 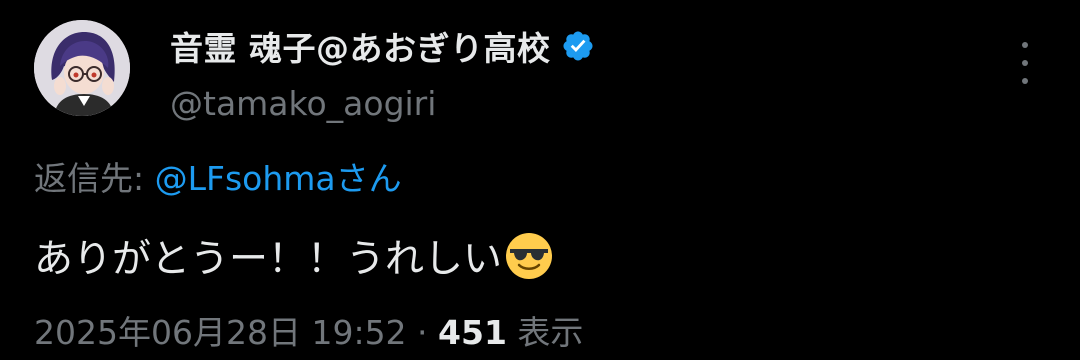 I want to click on views-count: 451, so click(x=472, y=332).